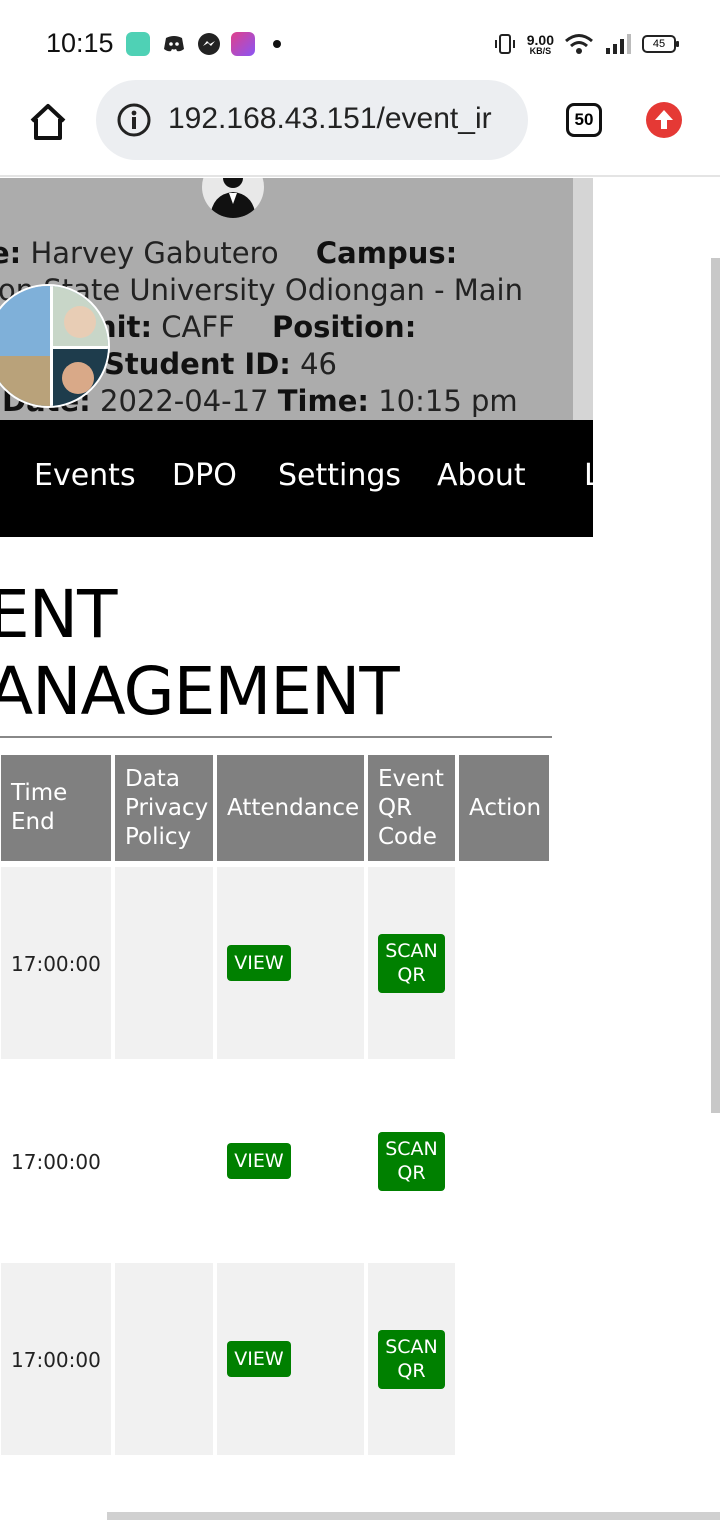 Image resolution: width=720 pixels, height=1520 pixels. Describe the element at coordinates (293, 807) in the screenshot. I see `column-header-attendance-label: Attendance` at that location.